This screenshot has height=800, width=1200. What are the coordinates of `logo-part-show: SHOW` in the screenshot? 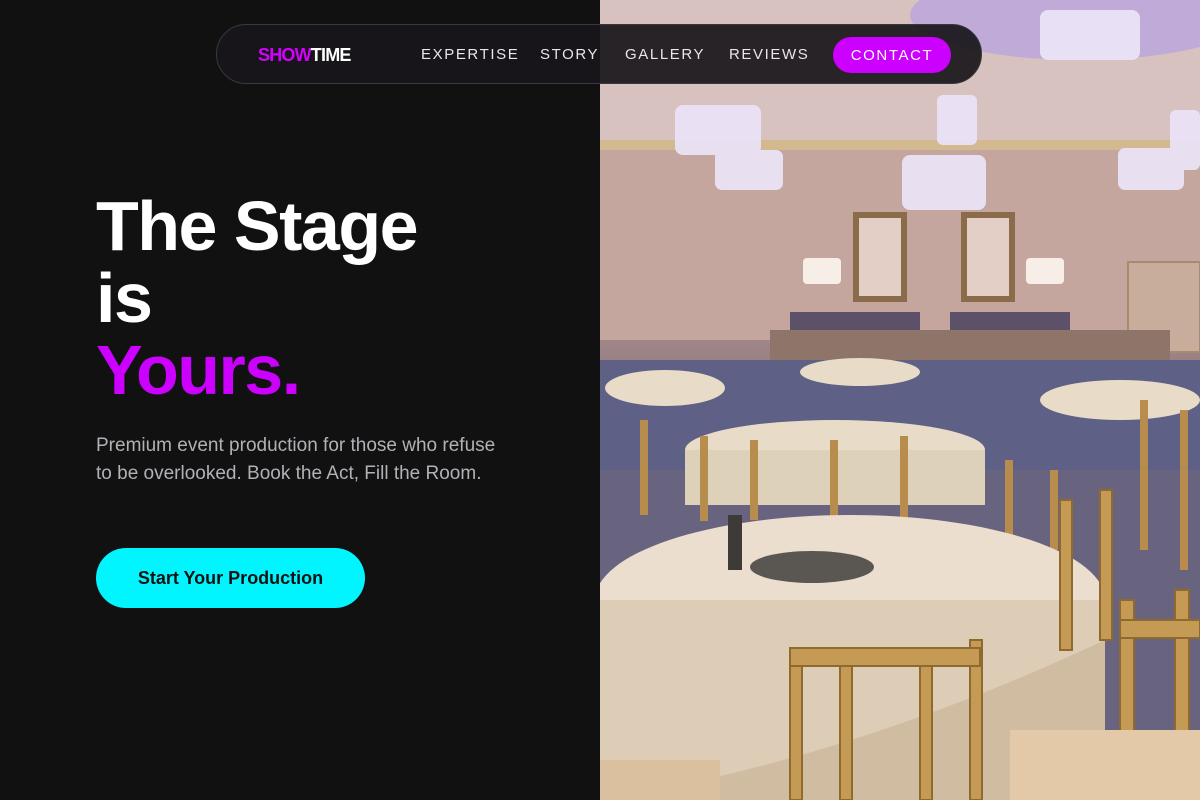 It's located at (285, 55).